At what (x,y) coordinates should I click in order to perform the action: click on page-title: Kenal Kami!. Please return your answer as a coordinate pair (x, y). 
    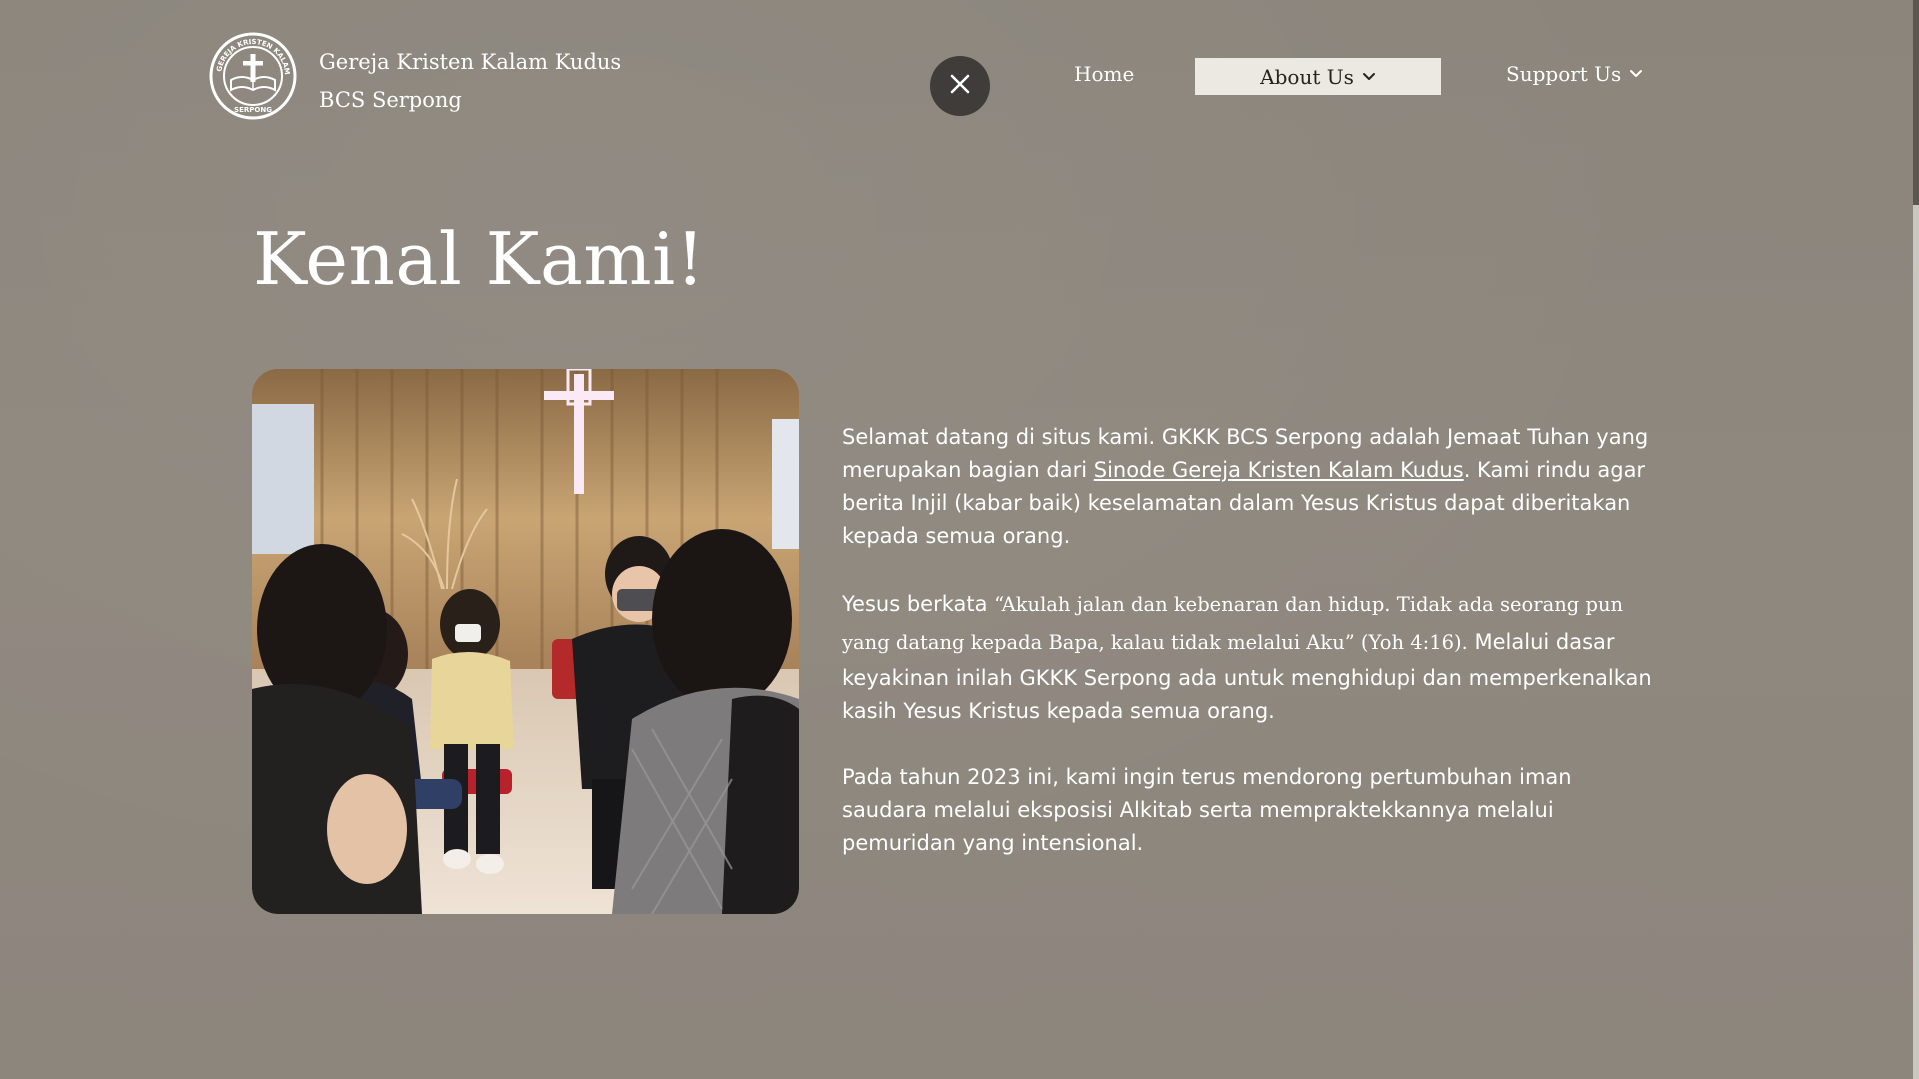
    Looking at the image, I should click on (479, 259).